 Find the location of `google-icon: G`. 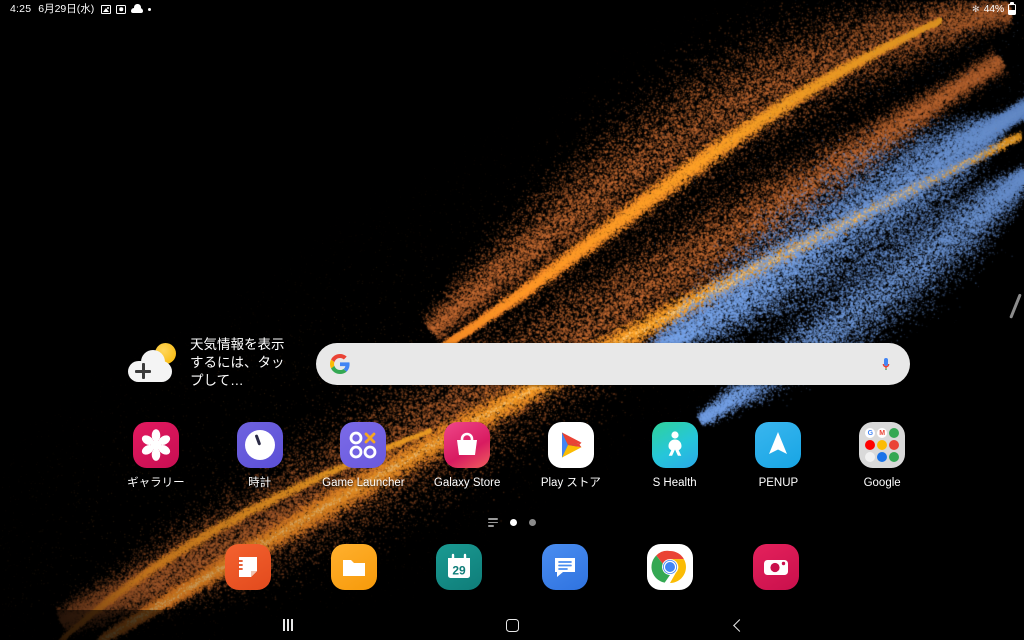

google-icon: G is located at coordinates (870, 433).